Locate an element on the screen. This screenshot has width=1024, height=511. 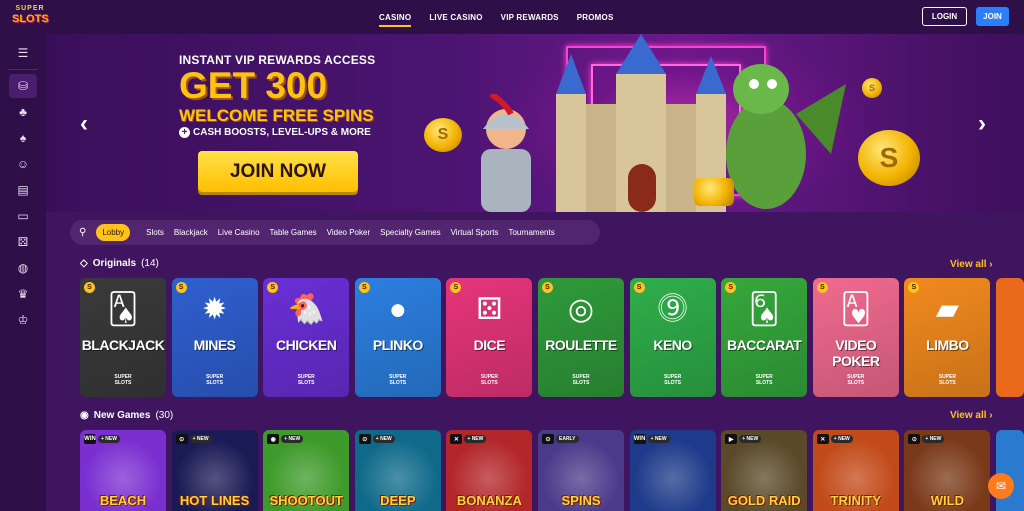
new-game-tile: ⊙ EARLY SPINS is located at coordinates (581, 470).